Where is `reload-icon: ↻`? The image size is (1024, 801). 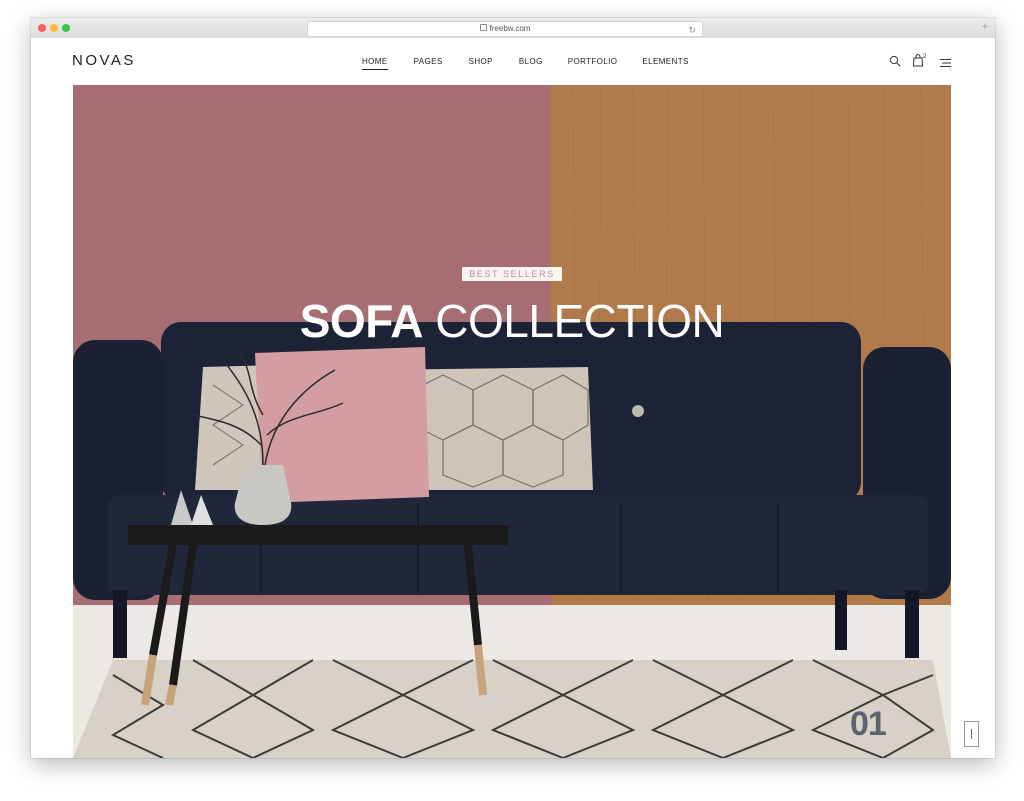
reload-icon: ↻ is located at coordinates (692, 30).